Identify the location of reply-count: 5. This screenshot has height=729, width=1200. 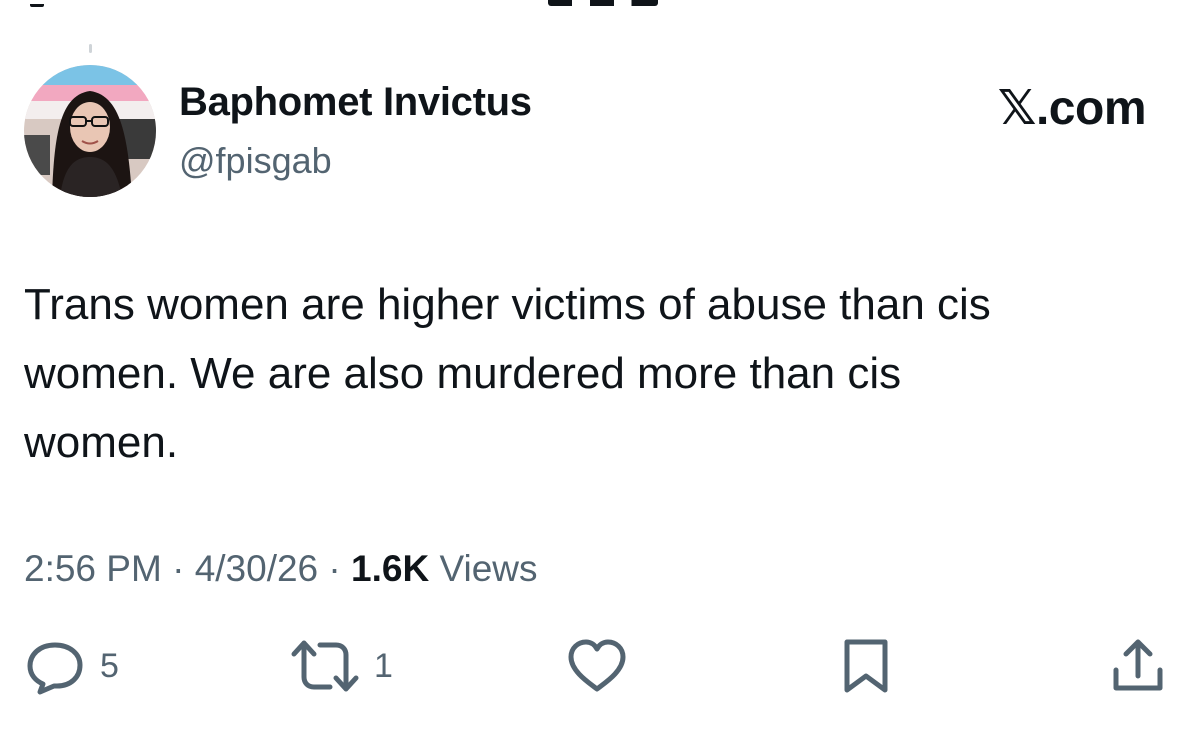
(109, 665).